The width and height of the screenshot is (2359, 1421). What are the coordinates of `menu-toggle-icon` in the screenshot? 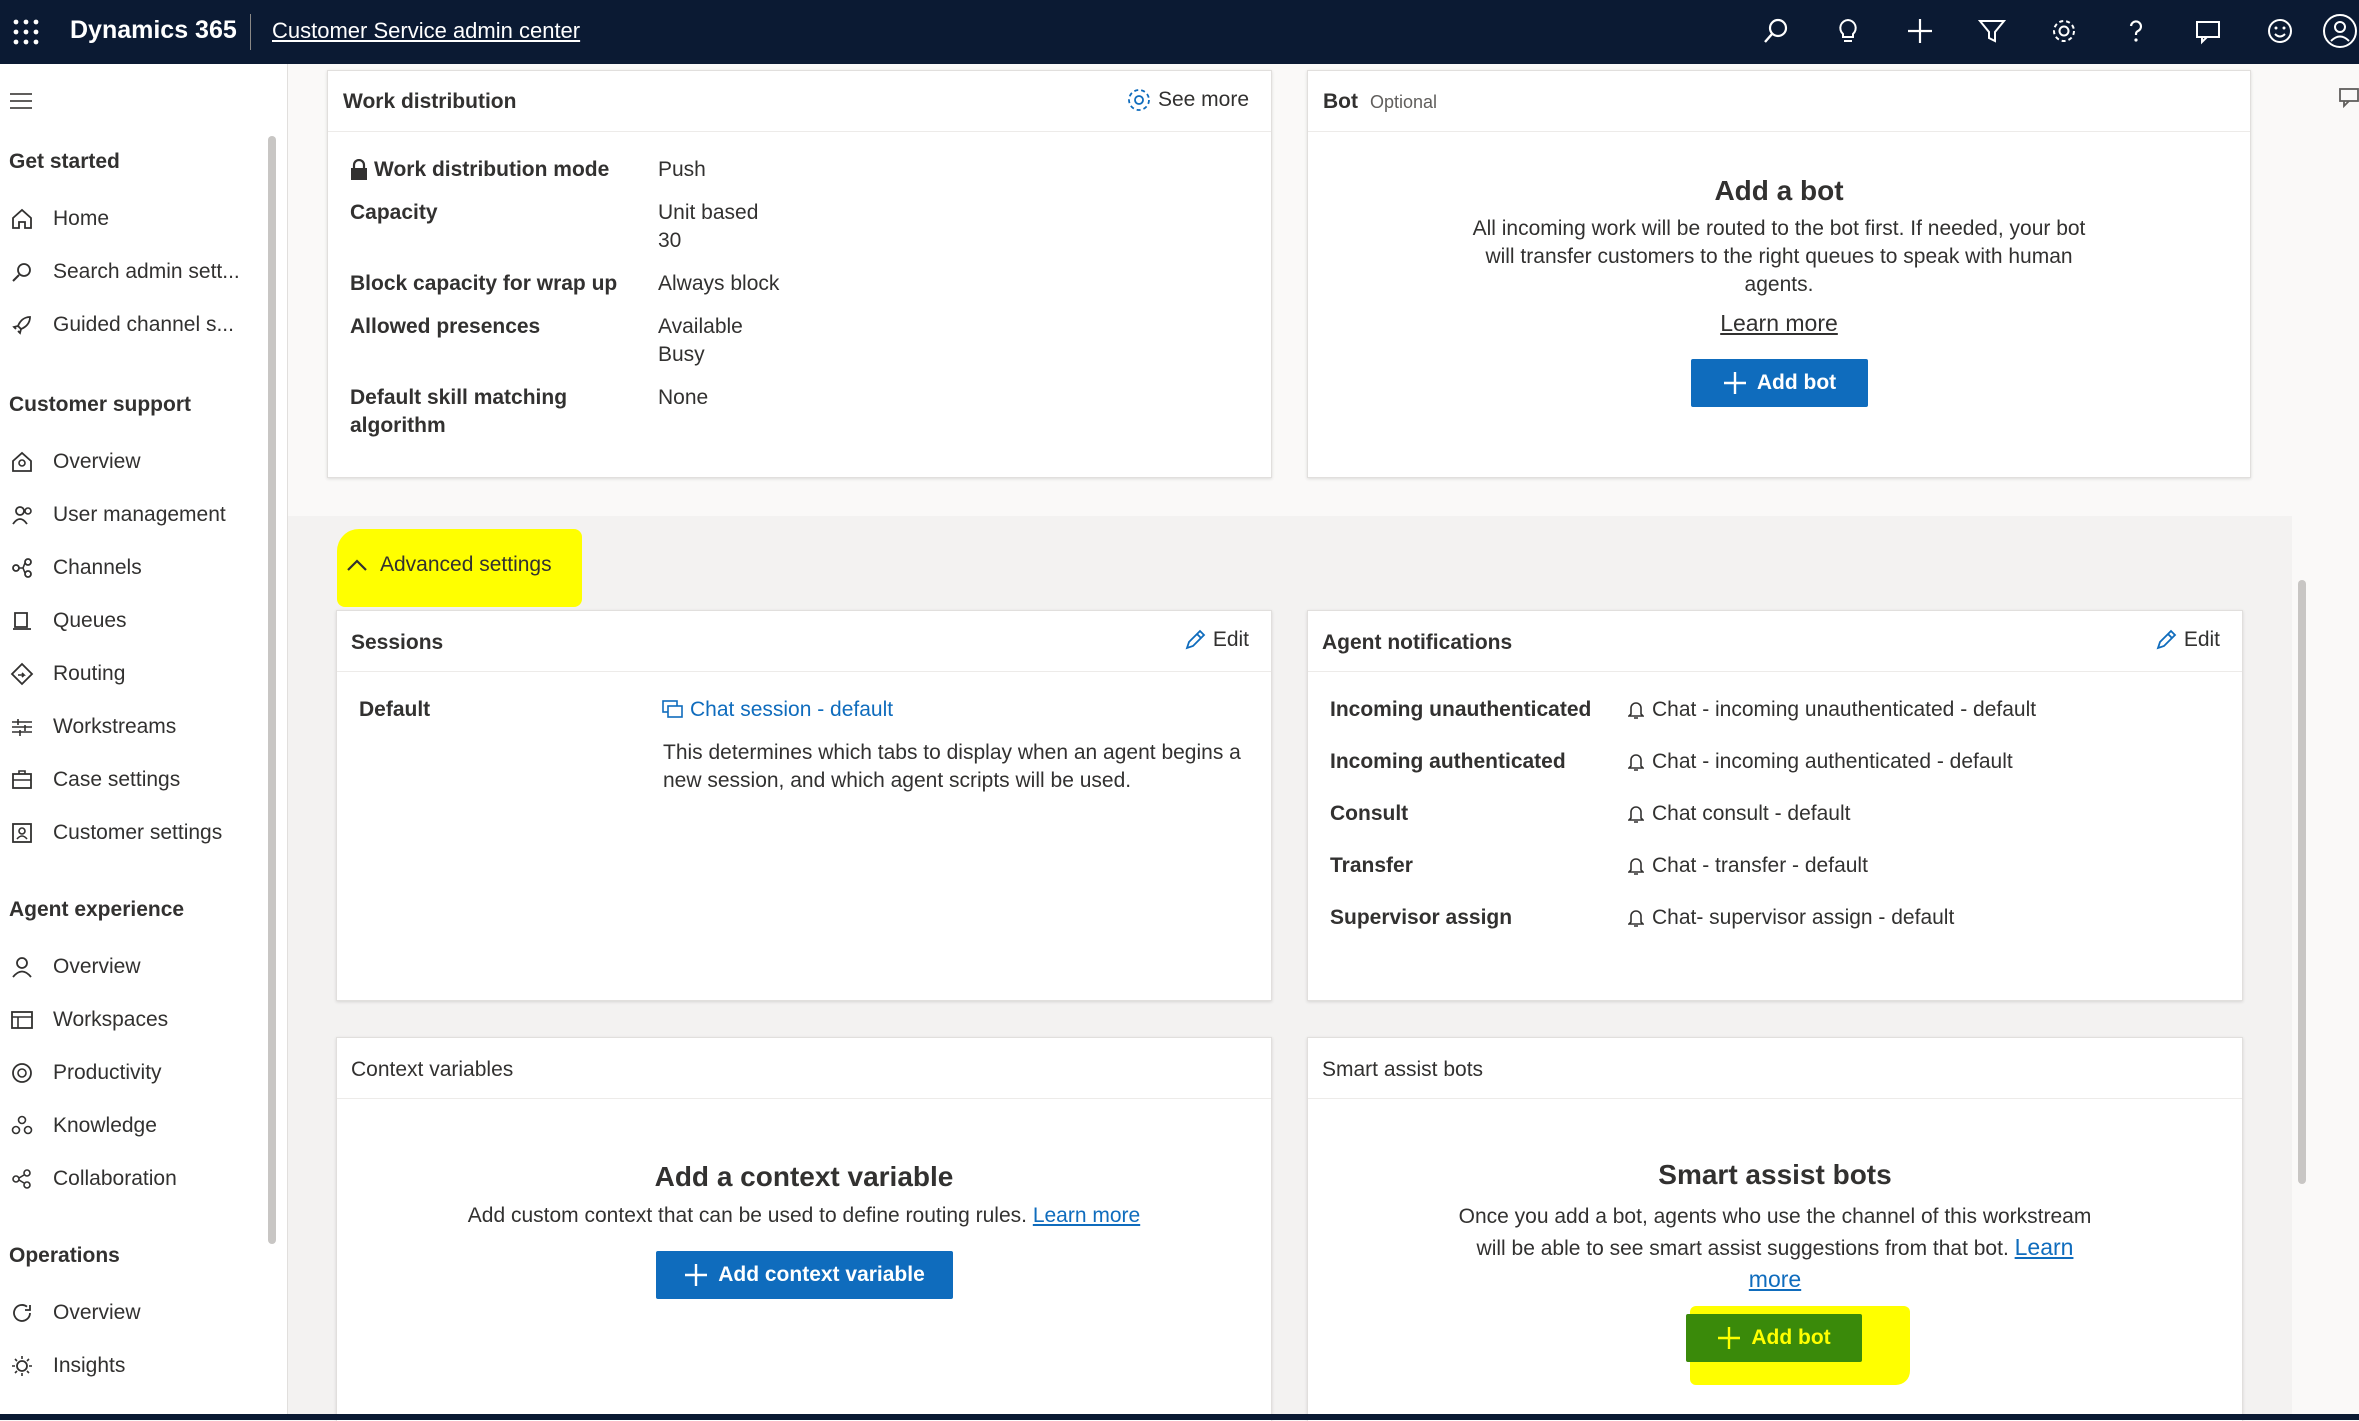 It's located at (22, 101).